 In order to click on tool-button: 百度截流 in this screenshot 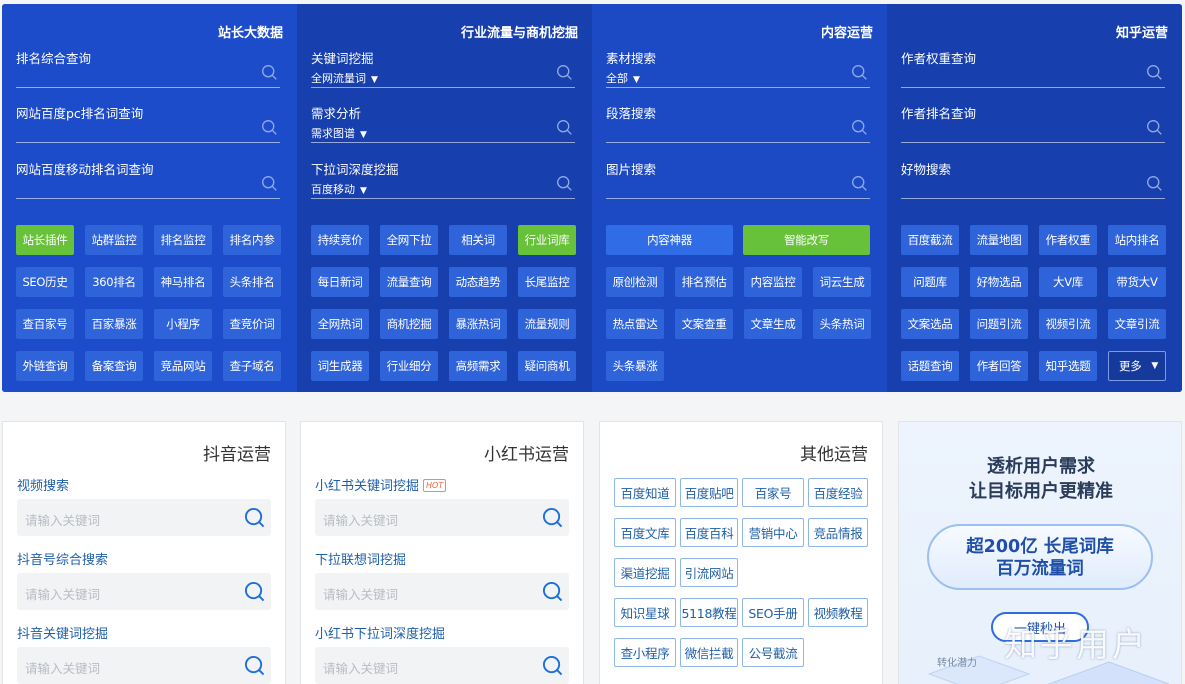, I will do `click(930, 240)`.